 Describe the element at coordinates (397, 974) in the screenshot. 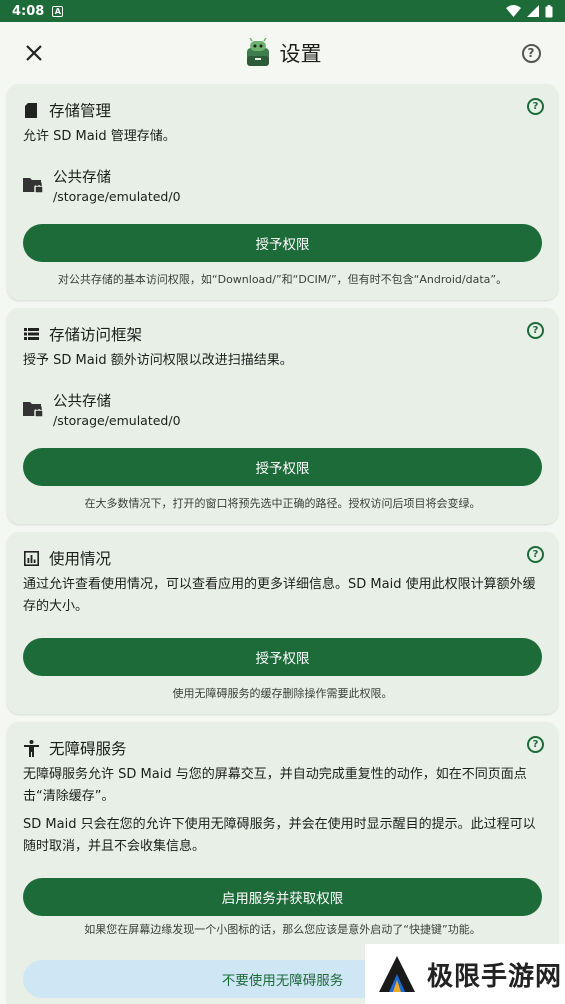

I see `watermark-logo-icon` at that location.